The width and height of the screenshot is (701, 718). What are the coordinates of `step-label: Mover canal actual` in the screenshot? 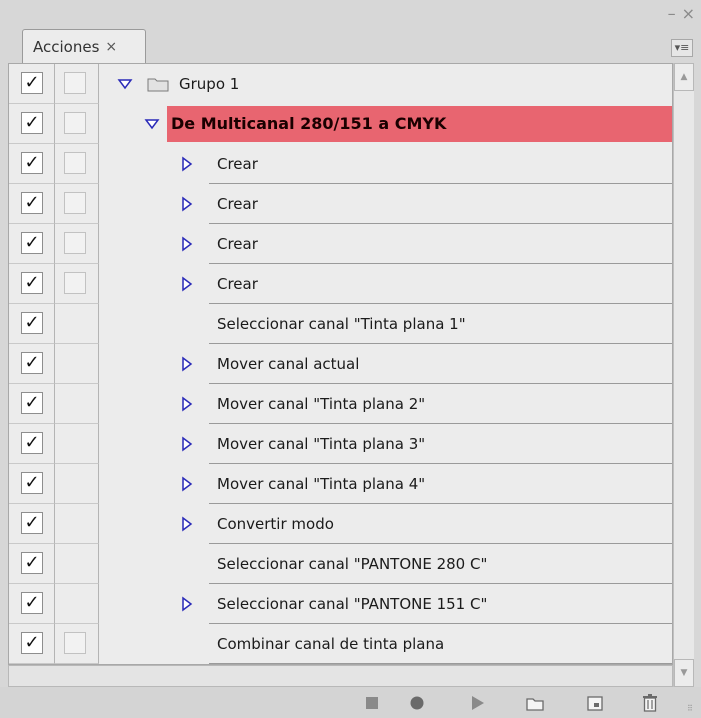 It's located at (288, 364).